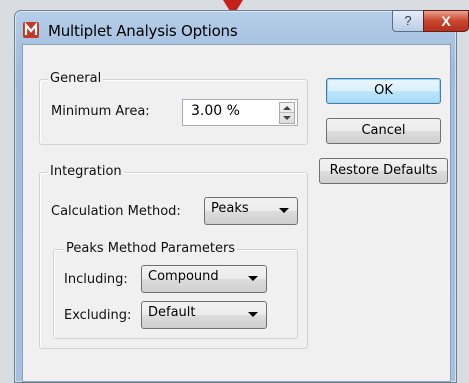 The image size is (469, 383). I want to click on general-group: General Minimum Area: 3.00 %, so click(173, 108).